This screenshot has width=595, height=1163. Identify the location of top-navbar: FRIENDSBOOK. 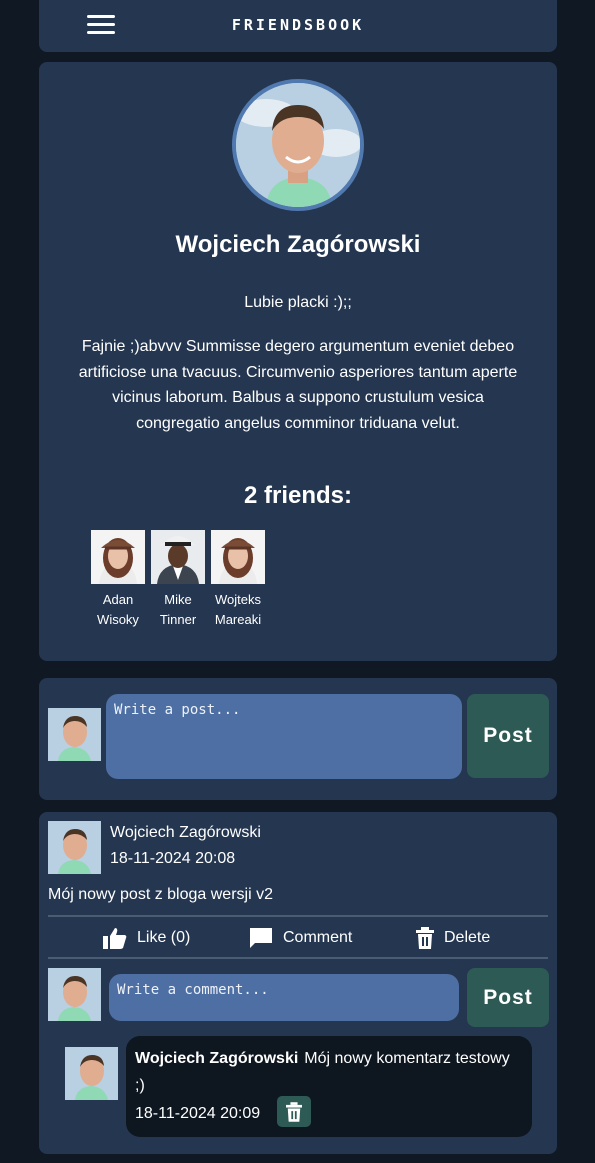
(298, 26).